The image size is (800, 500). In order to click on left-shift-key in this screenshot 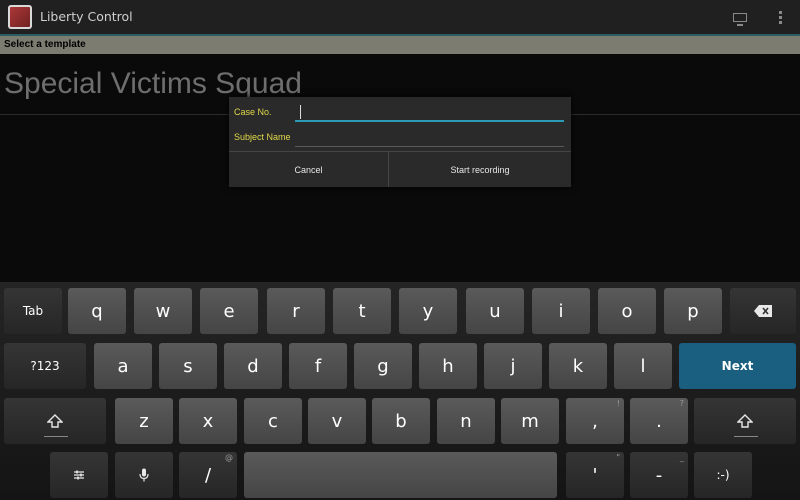, I will do `click(55, 421)`.